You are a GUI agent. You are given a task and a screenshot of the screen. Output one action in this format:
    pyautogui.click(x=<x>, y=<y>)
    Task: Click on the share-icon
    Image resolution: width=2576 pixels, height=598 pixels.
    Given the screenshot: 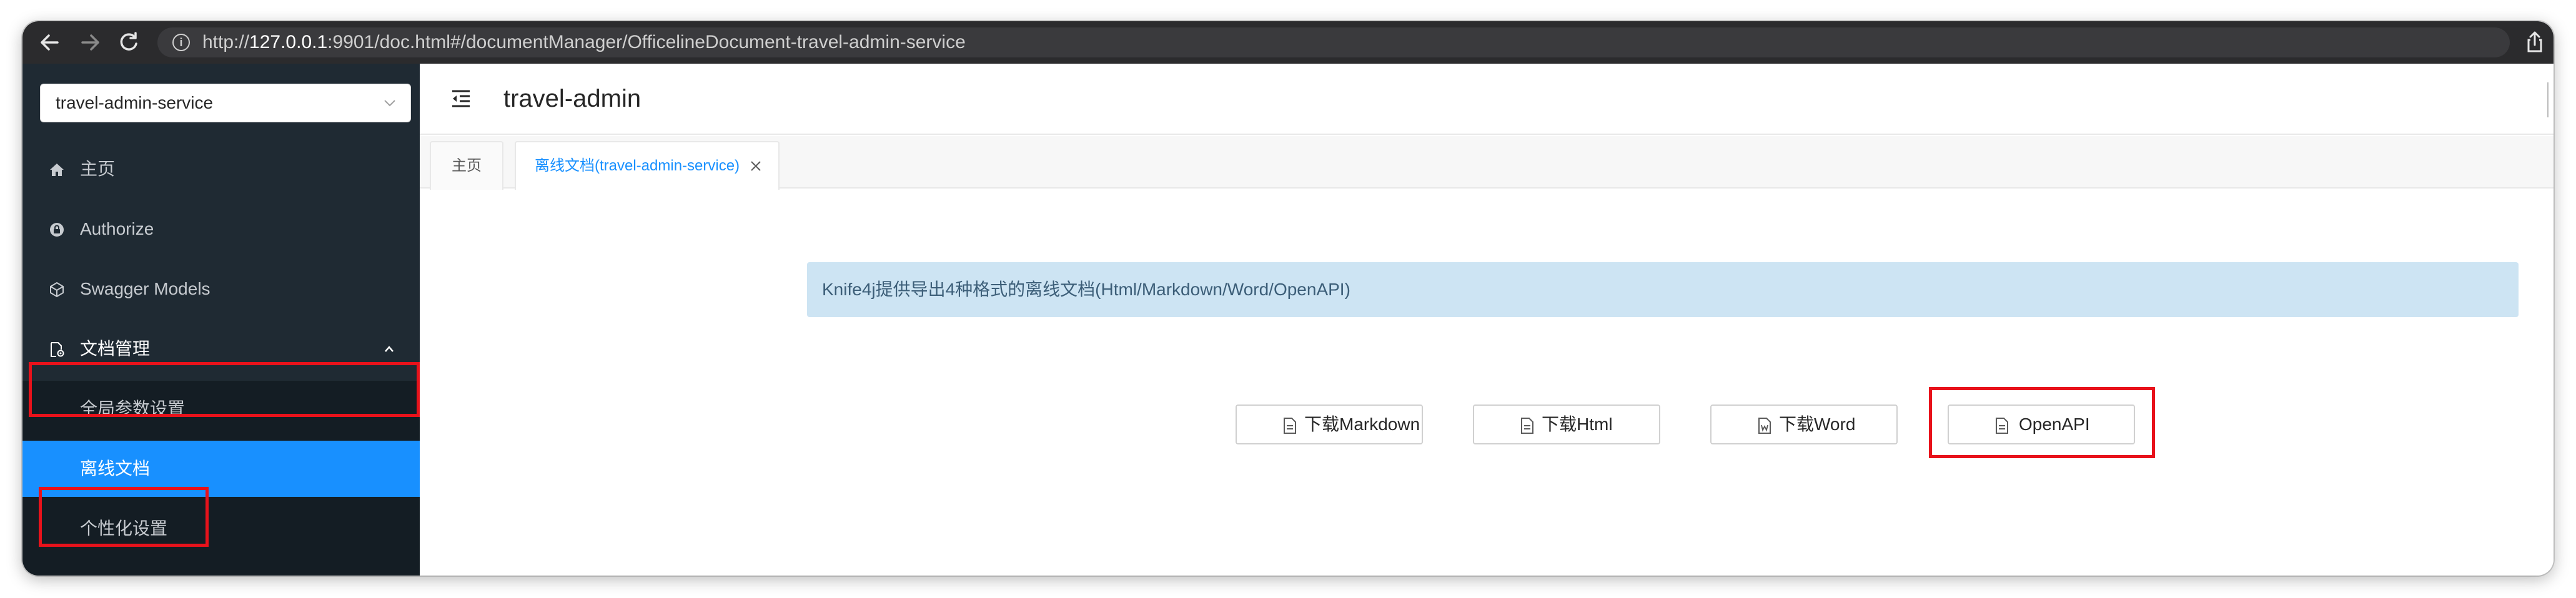 What is the action you would take?
    pyautogui.click(x=2534, y=43)
    